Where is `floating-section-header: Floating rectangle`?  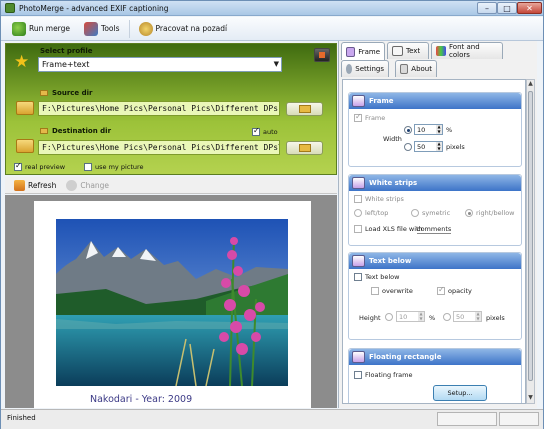 floating-section-header: Floating rectangle is located at coordinates (435, 357).